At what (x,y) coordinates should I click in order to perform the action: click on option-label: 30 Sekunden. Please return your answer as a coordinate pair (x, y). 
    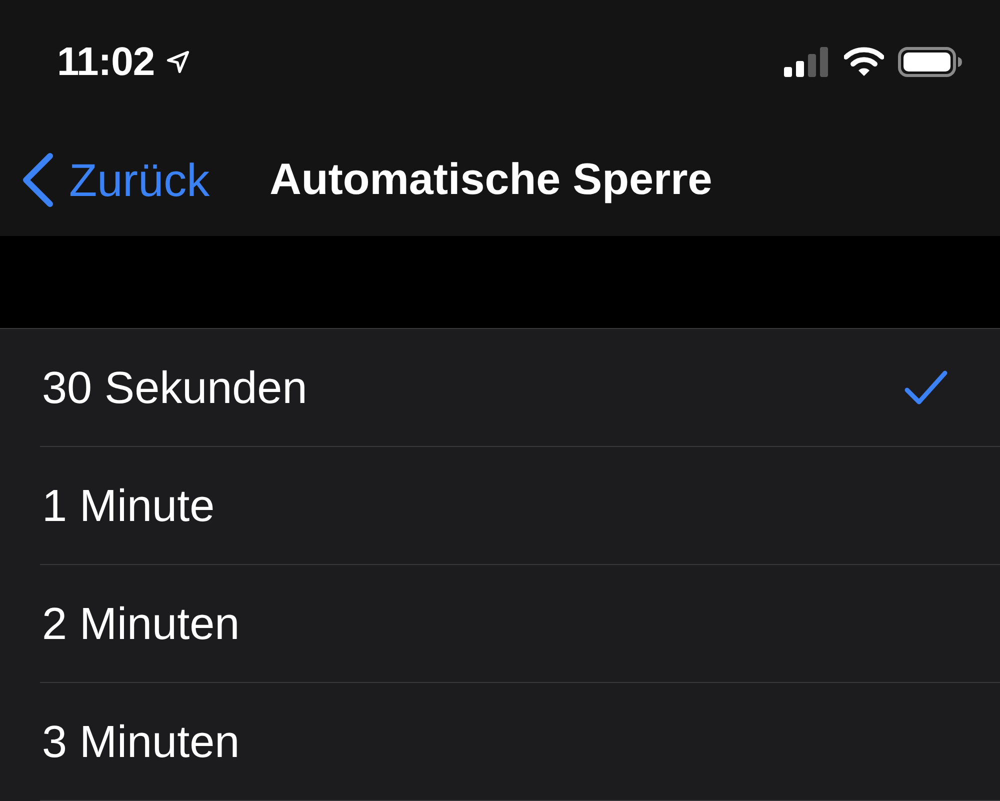
    Looking at the image, I should click on (175, 388).